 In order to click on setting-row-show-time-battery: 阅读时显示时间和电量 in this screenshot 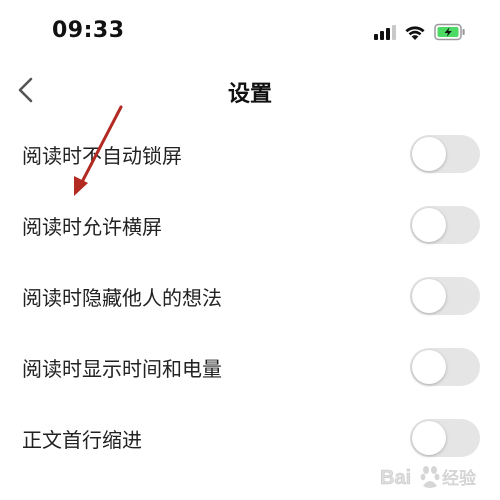, I will do `click(250, 366)`.